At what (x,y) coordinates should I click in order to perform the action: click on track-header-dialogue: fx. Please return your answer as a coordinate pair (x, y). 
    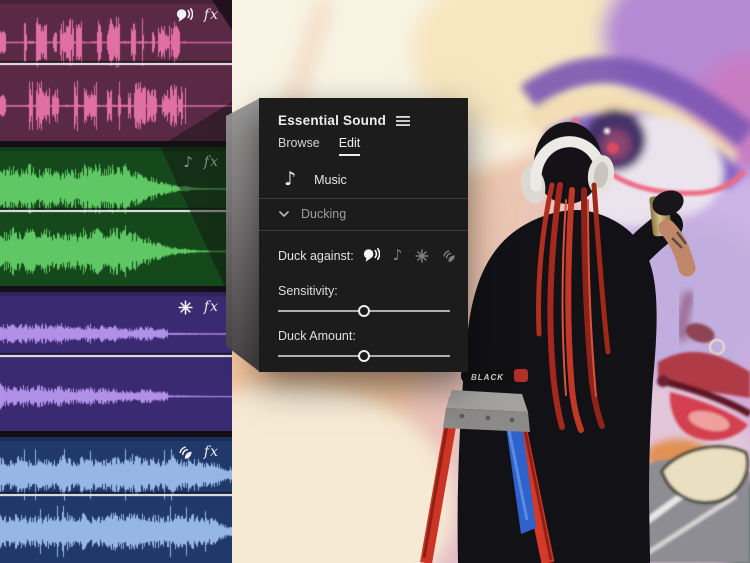
    Looking at the image, I should click on (197, 15).